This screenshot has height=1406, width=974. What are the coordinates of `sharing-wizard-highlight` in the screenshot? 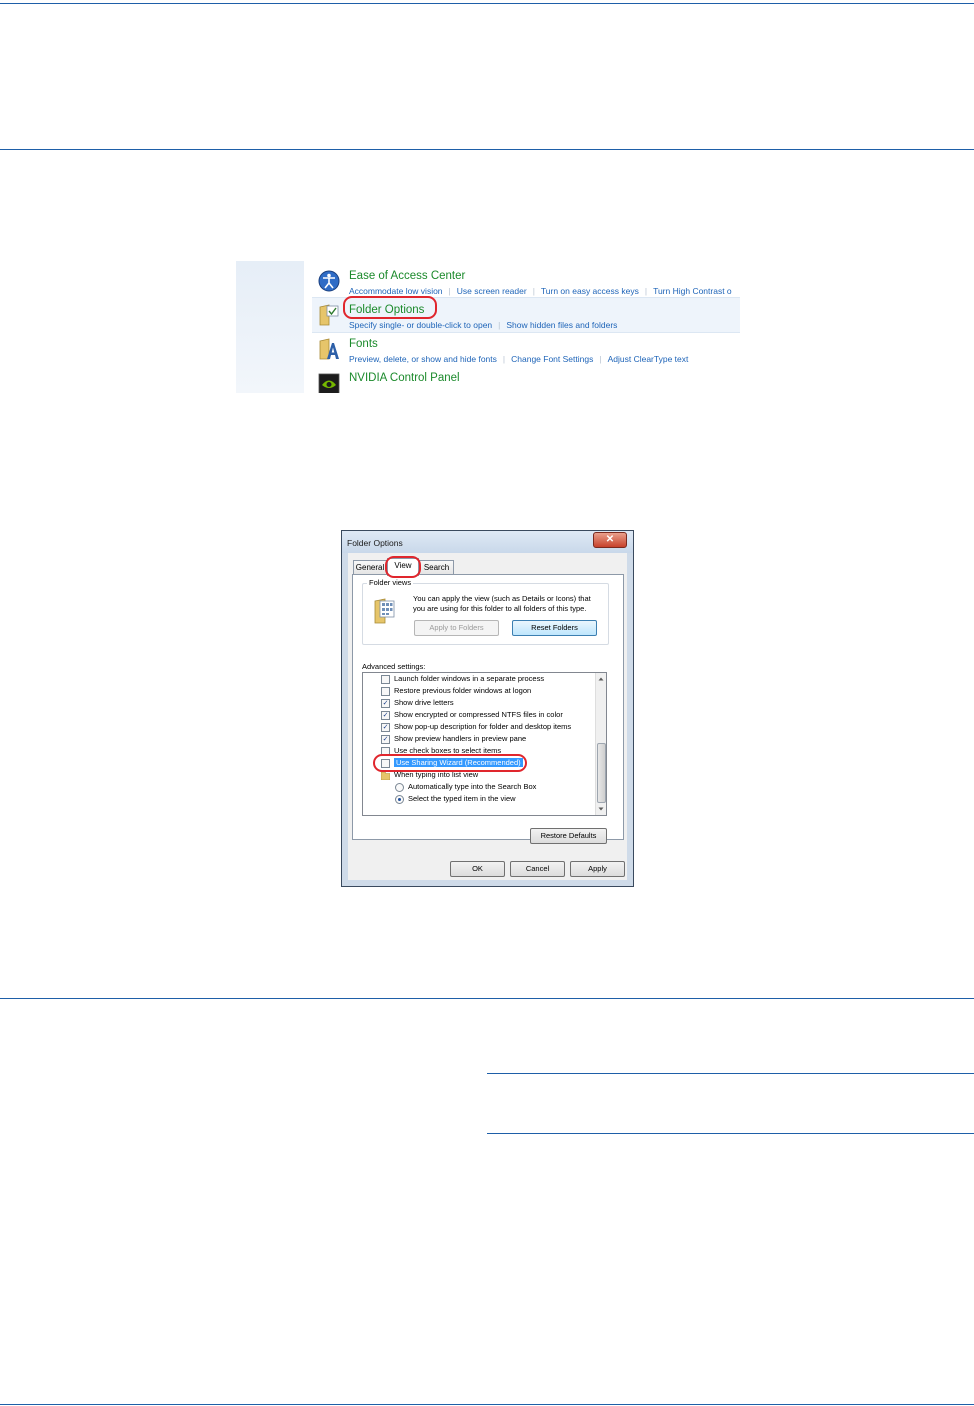 It's located at (450, 763).